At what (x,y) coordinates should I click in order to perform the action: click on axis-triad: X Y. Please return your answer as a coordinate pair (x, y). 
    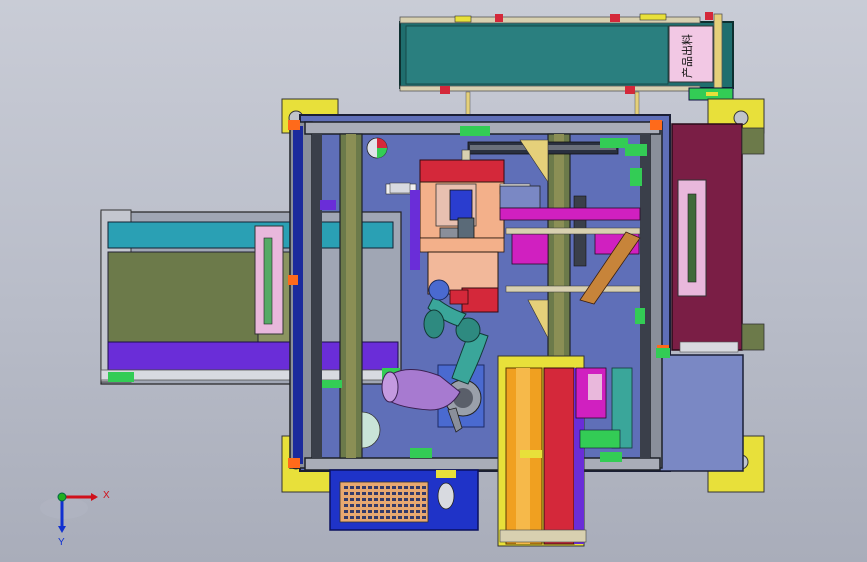
    Looking at the image, I should click on (75, 519).